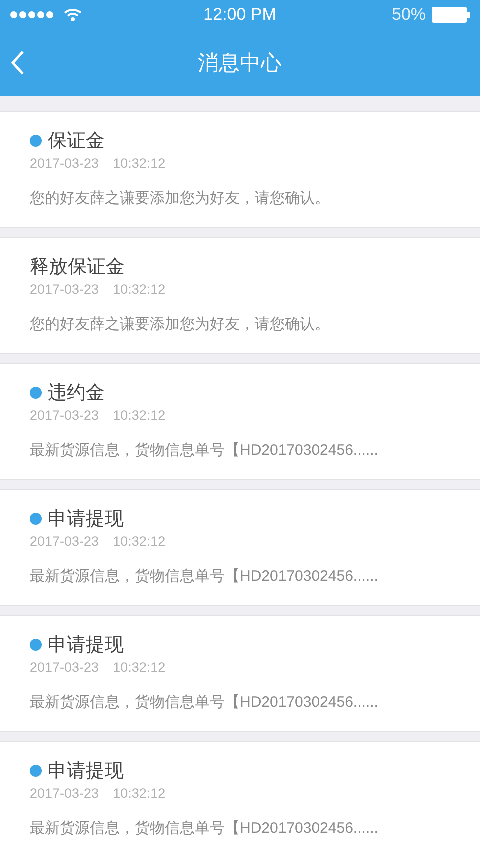  What do you see at coordinates (18, 63) in the screenshot?
I see `back-chevron-icon` at bounding box center [18, 63].